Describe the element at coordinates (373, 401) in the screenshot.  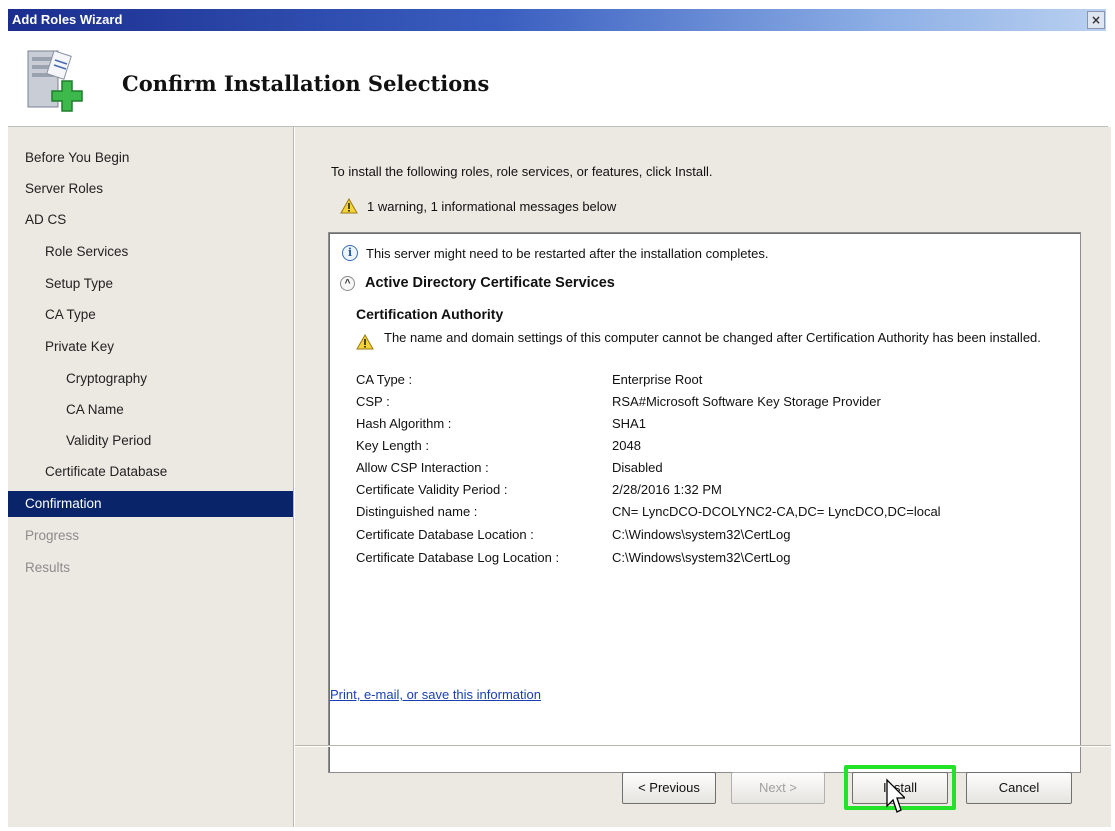
I see `detail-key: CSP :` at that location.